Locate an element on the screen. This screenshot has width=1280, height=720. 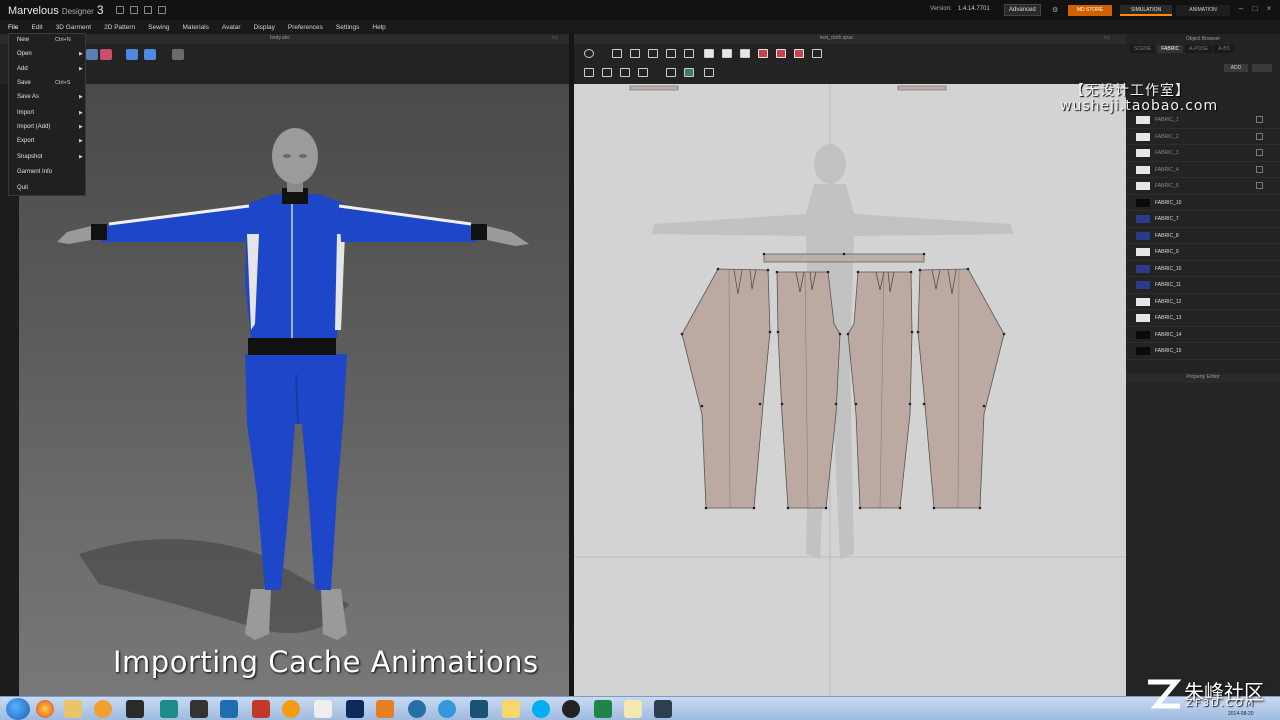
file-menu-item: Open is located at coordinates (24, 54).